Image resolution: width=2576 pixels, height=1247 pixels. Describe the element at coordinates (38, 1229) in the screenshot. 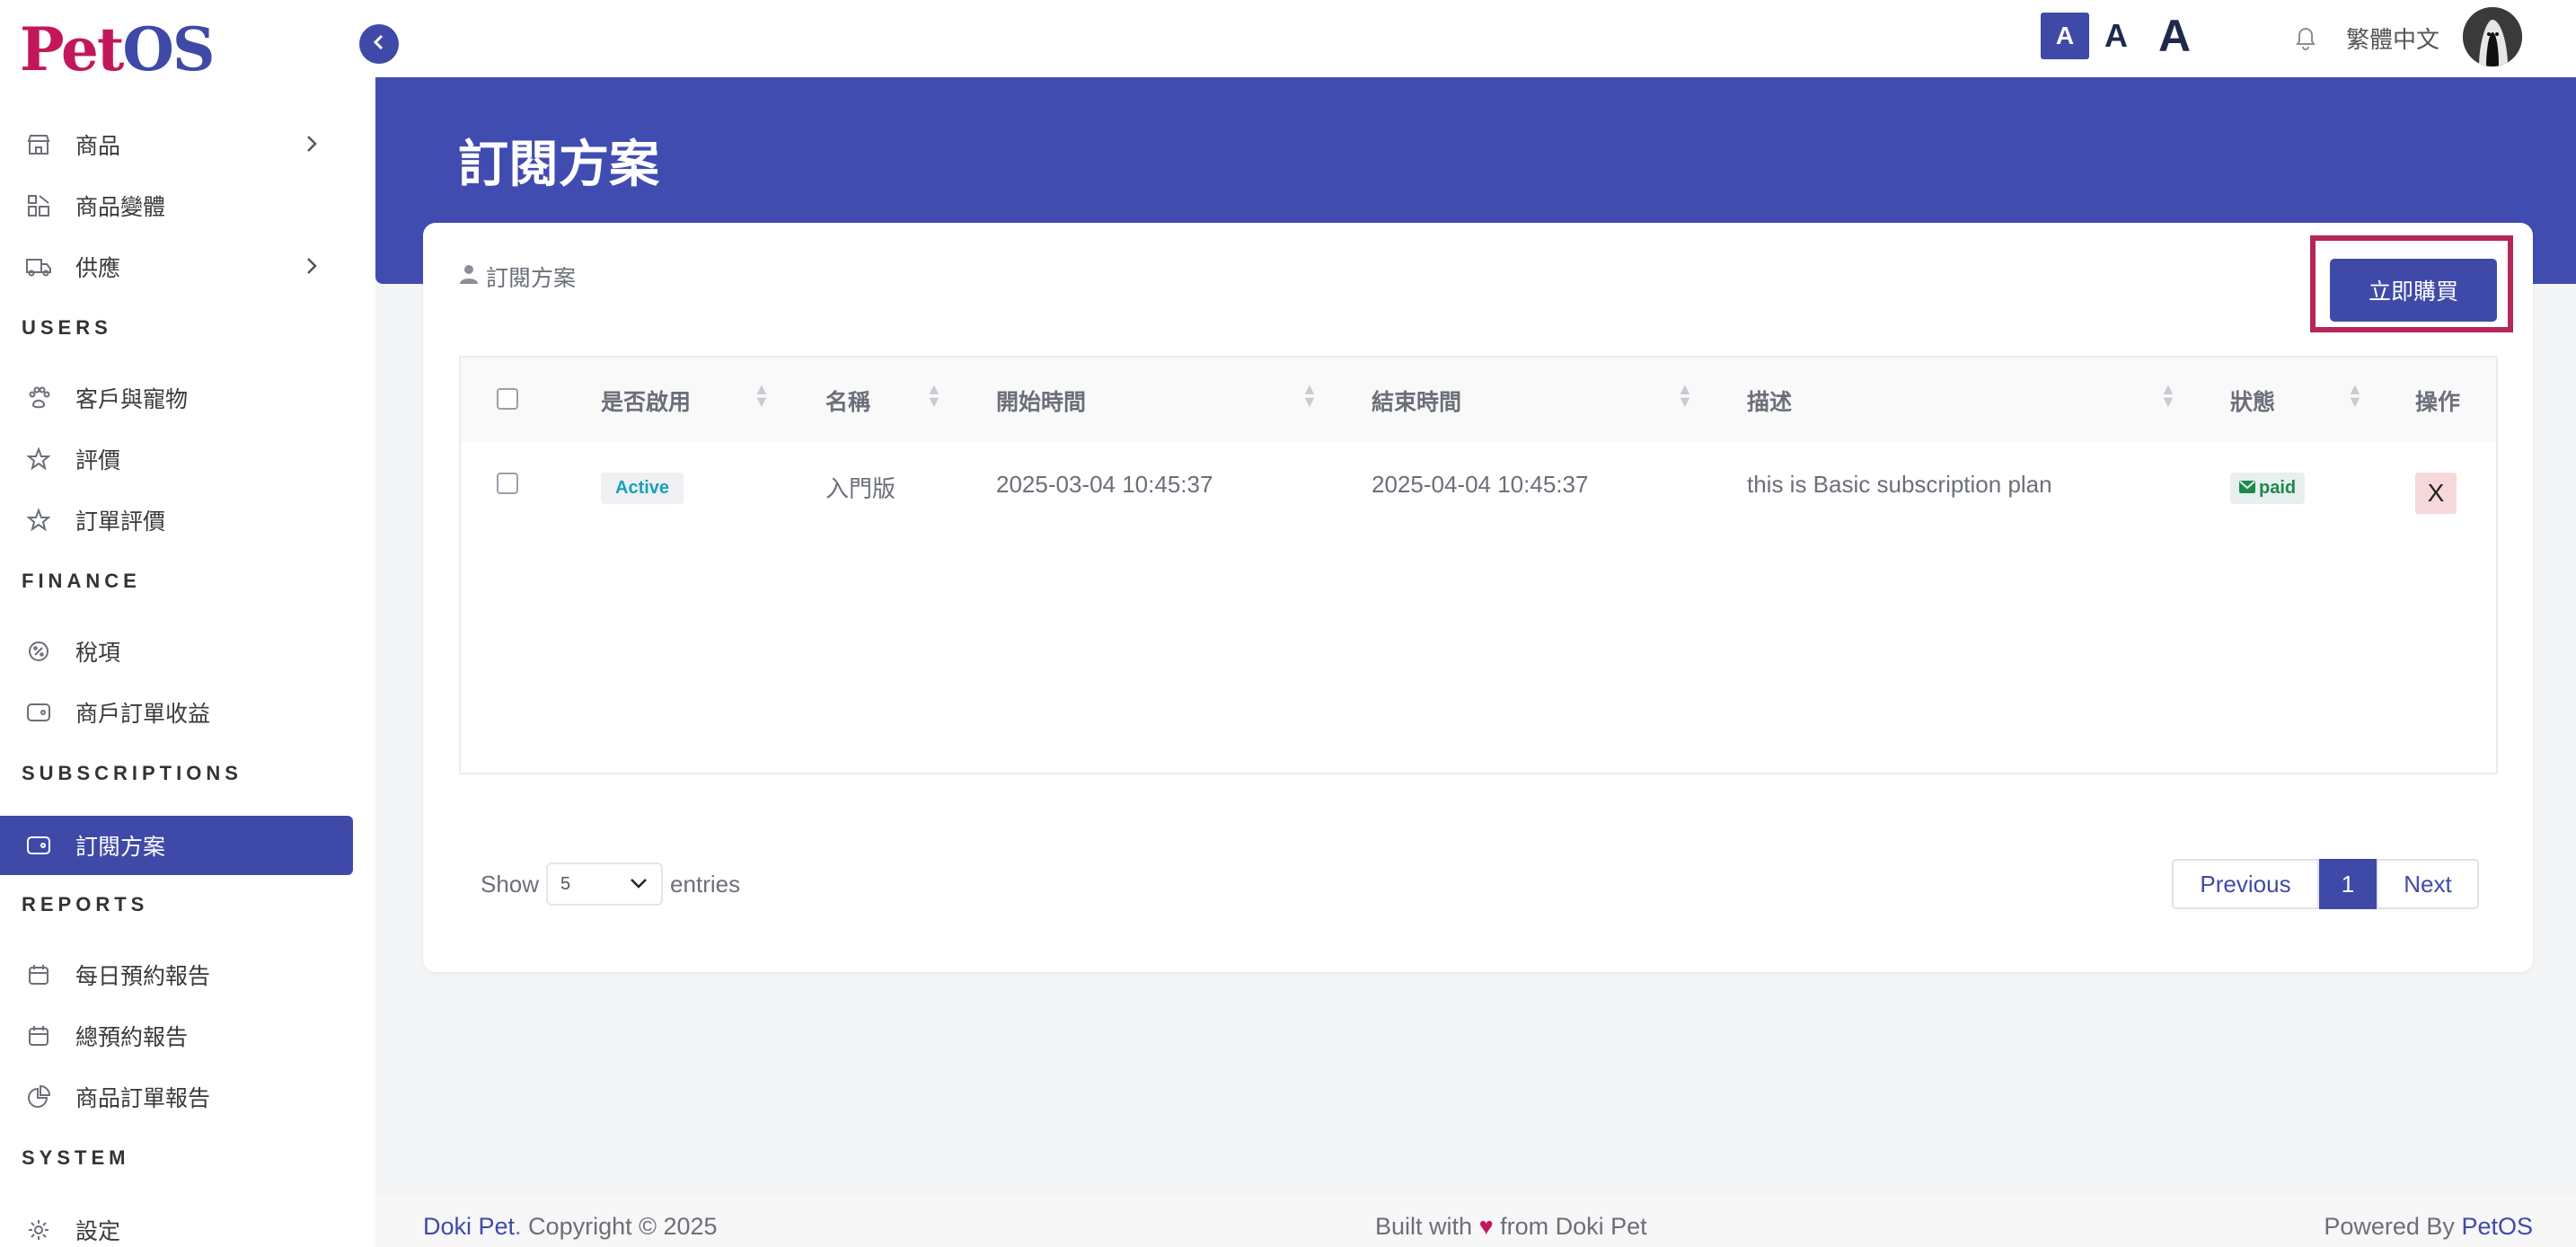

I see `gear-icon` at that location.